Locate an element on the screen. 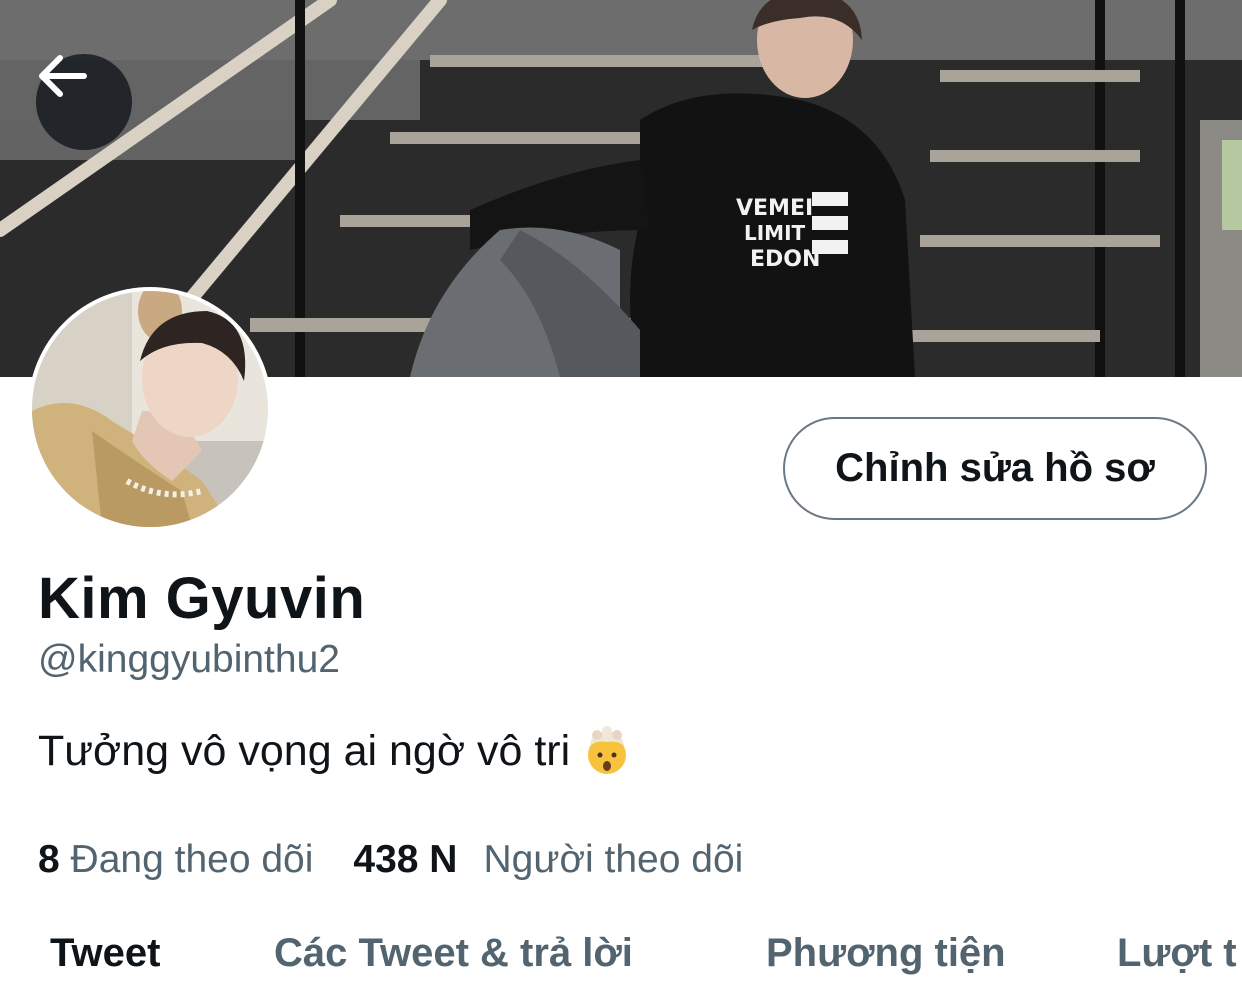  tab-media: Phương tiện is located at coordinates (886, 953).